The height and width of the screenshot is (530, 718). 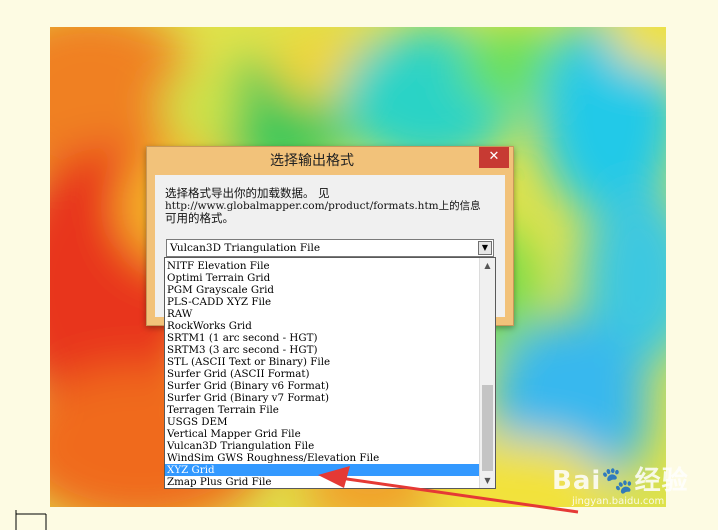 What do you see at coordinates (322, 362) in the screenshot?
I see `list-item: STL (ASCII Text or Binary) File` at bounding box center [322, 362].